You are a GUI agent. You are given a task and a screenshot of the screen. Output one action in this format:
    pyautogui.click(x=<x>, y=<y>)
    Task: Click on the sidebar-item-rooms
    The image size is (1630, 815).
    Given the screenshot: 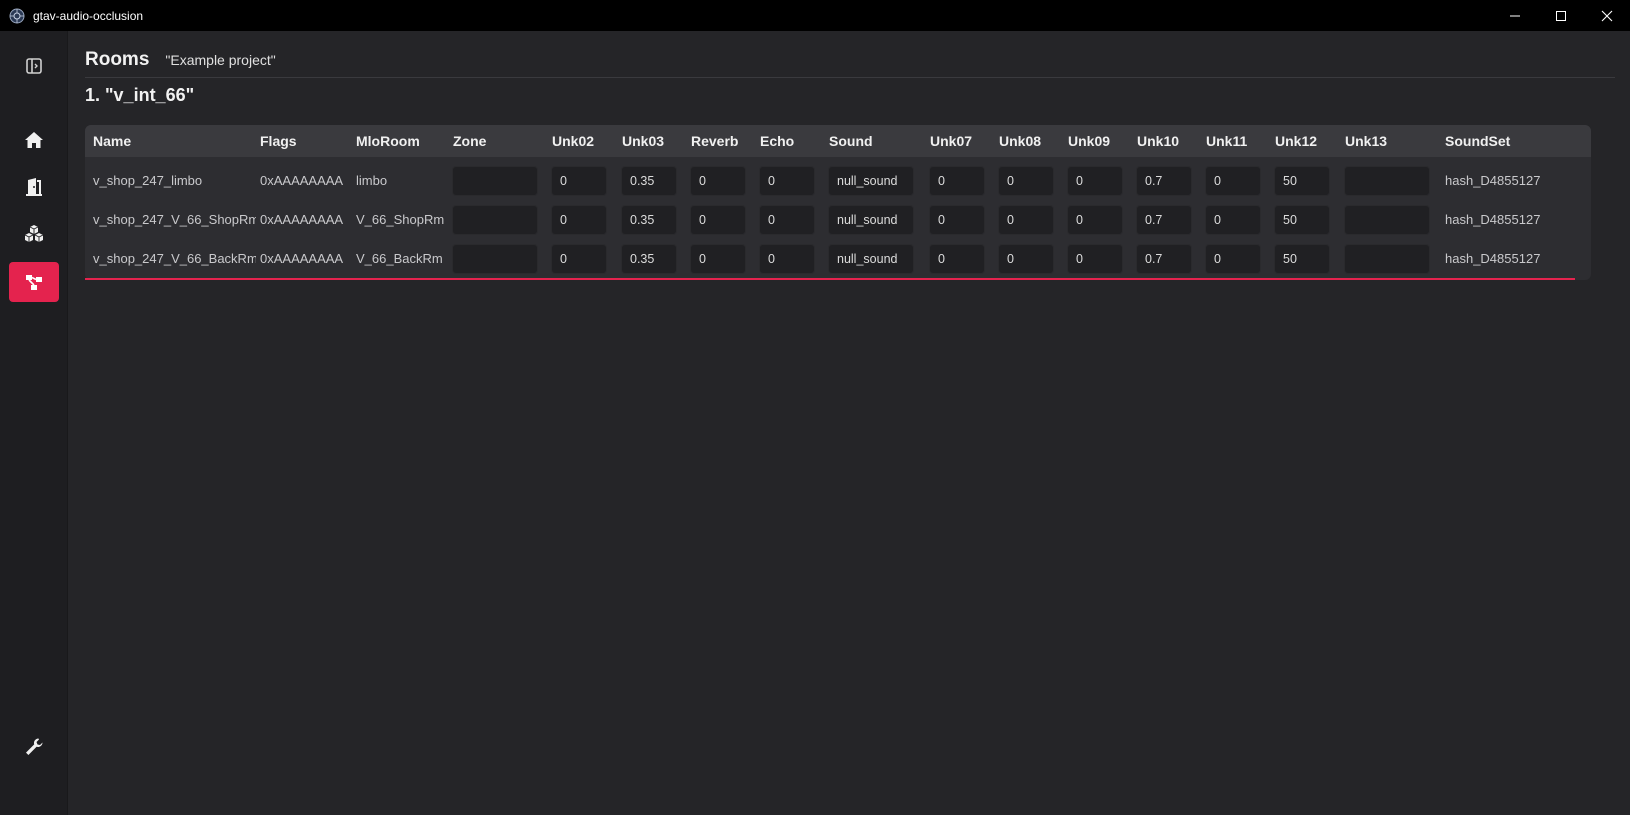 What is the action you would take?
    pyautogui.click(x=34, y=282)
    